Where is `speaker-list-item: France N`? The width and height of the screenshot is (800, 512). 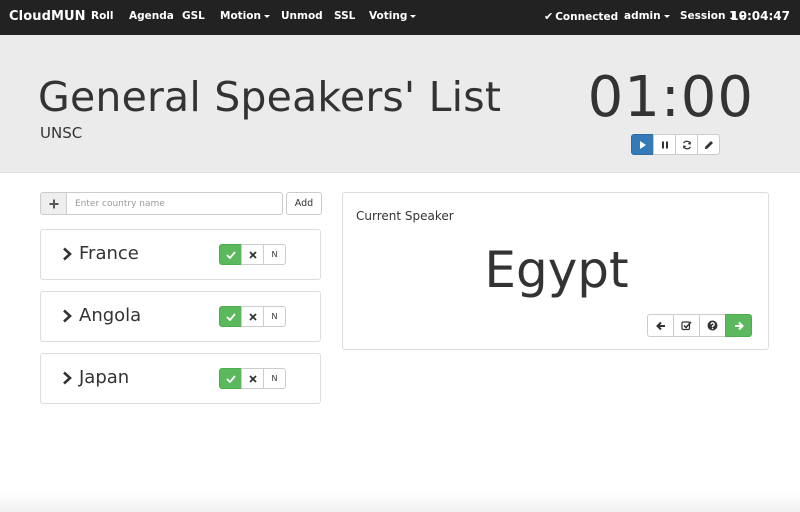 speaker-list-item: France N is located at coordinates (180, 254).